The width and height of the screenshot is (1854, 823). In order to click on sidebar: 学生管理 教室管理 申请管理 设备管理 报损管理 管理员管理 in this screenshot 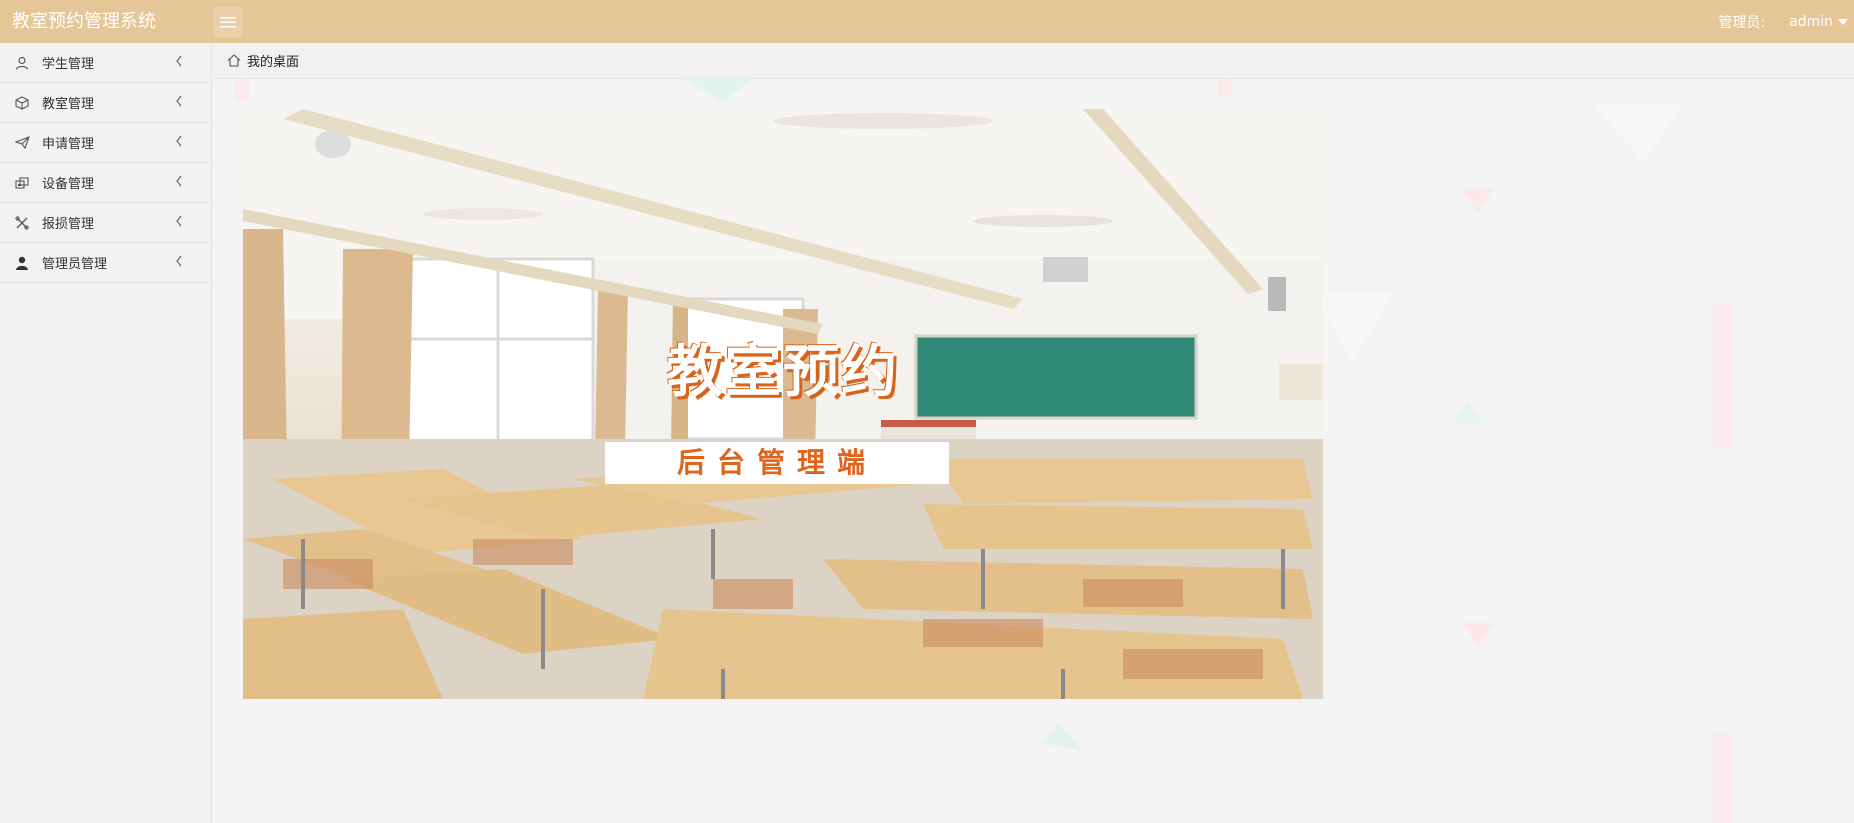, I will do `click(106, 433)`.